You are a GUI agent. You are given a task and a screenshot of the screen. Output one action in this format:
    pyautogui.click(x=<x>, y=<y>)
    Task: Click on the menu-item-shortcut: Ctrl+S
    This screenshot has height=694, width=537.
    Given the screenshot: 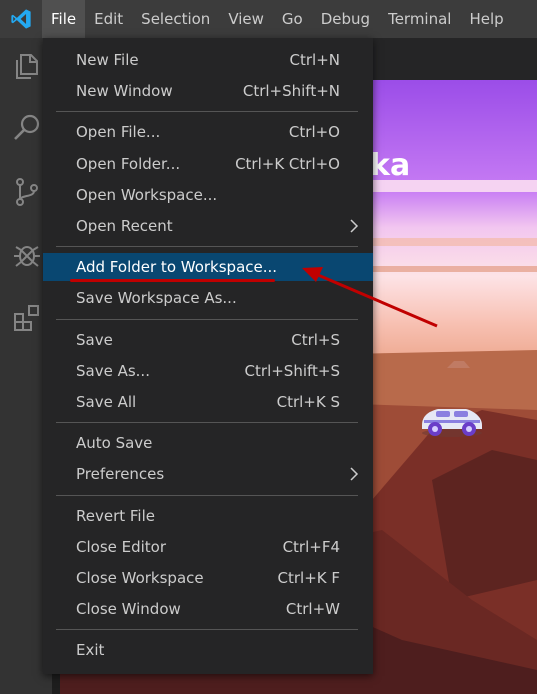 What is the action you would take?
    pyautogui.click(x=315, y=339)
    